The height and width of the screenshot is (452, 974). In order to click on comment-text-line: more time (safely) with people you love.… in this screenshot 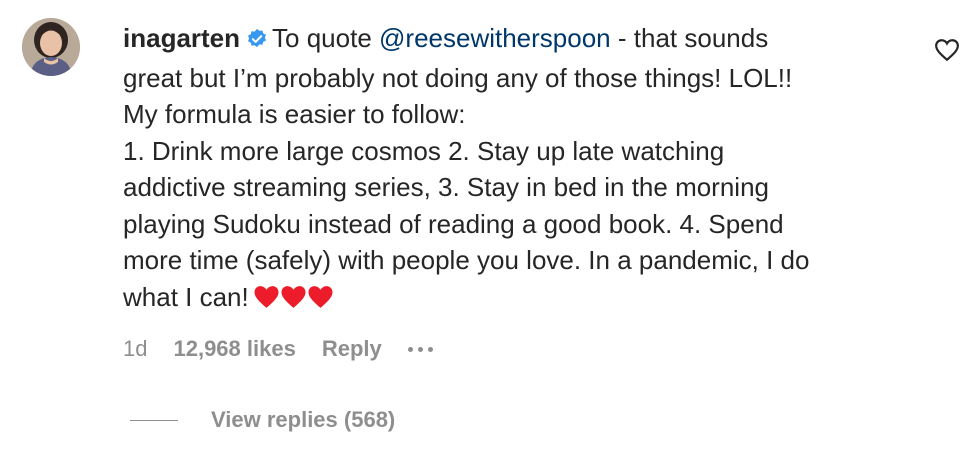, I will do `click(466, 260)`.